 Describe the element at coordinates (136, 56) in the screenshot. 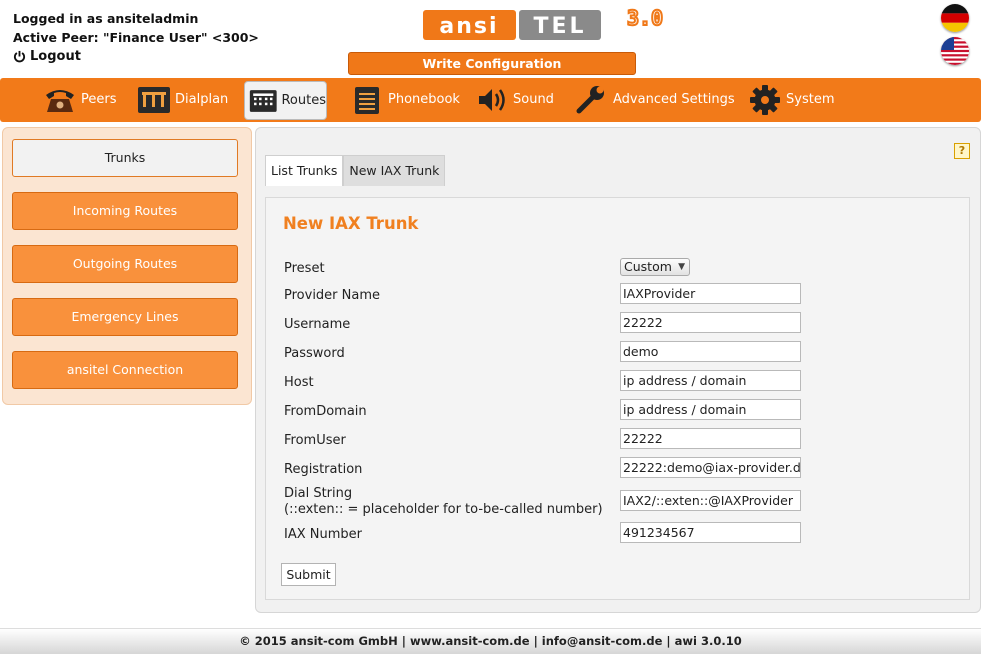

I see `logout-link: Logout` at that location.